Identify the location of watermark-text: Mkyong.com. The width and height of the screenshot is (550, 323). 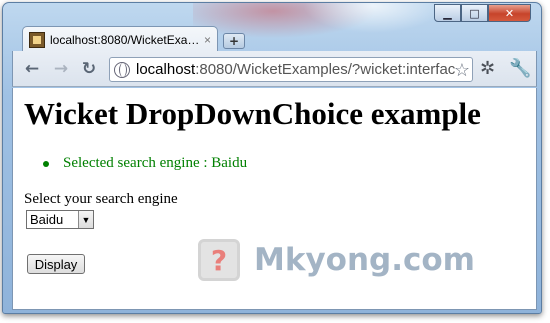
(364, 260).